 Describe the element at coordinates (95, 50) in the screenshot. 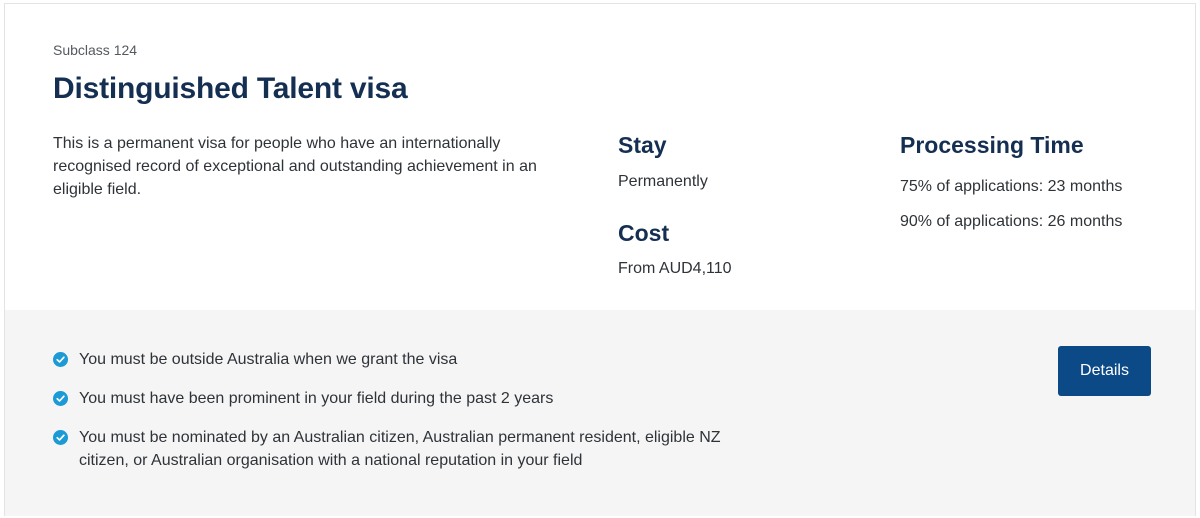

I see `visa-subclass: Subclass 124` at that location.